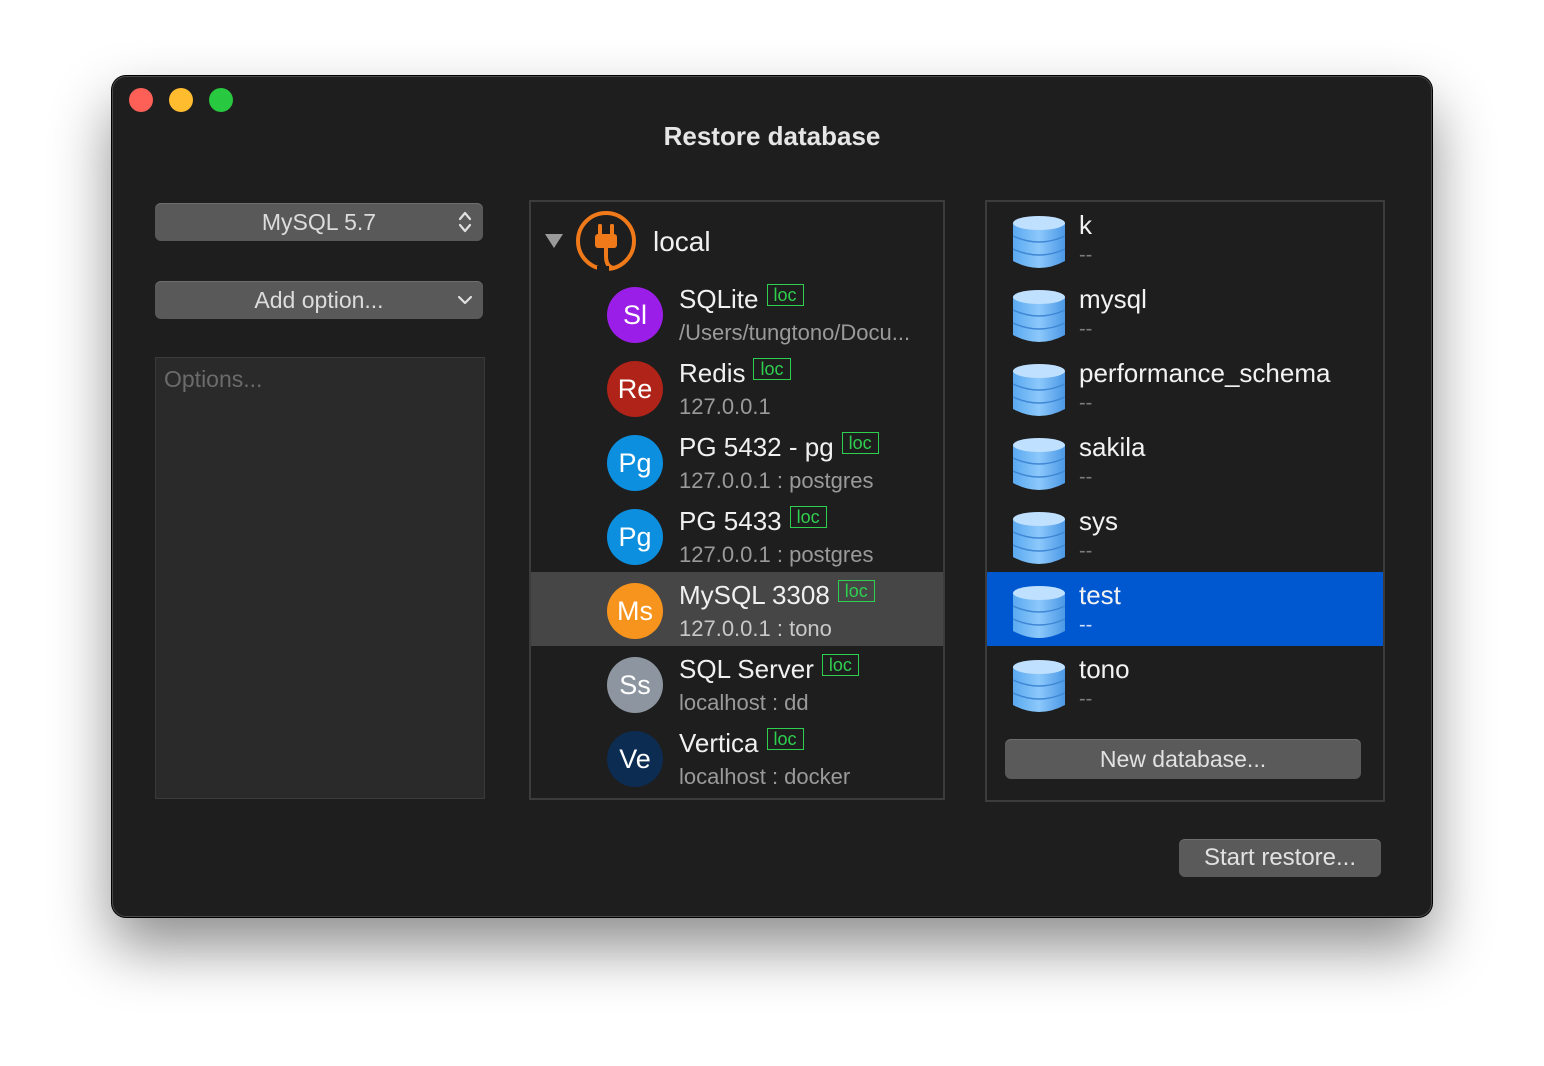  I want to click on database-name: mysql, so click(1113, 299).